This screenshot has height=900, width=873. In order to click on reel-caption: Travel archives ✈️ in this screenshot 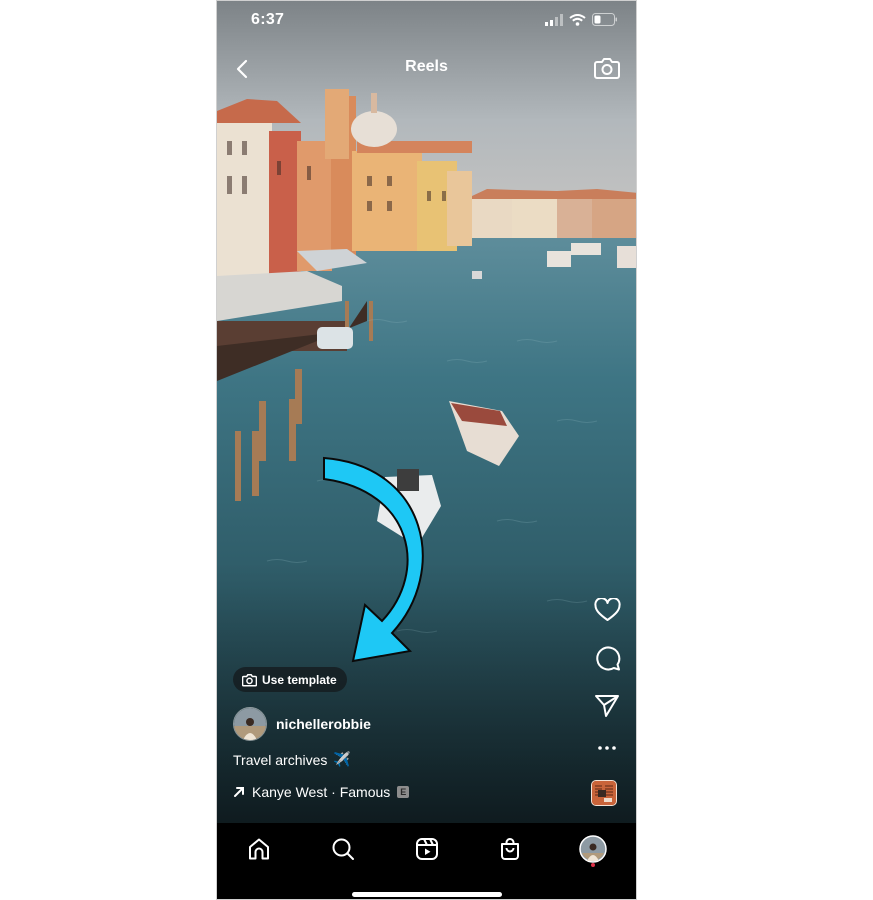, I will do `click(292, 759)`.